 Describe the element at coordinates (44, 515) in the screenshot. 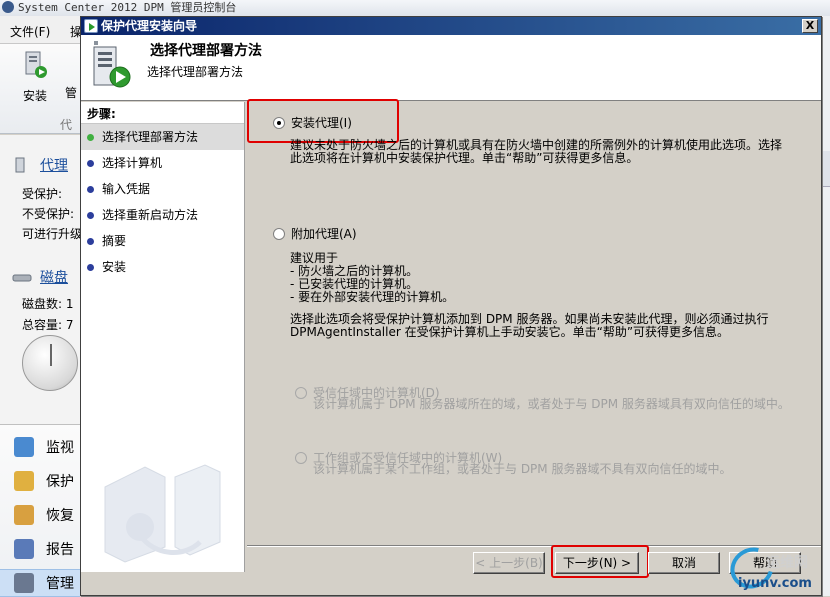

I see `nav-recovery: 恢复` at that location.